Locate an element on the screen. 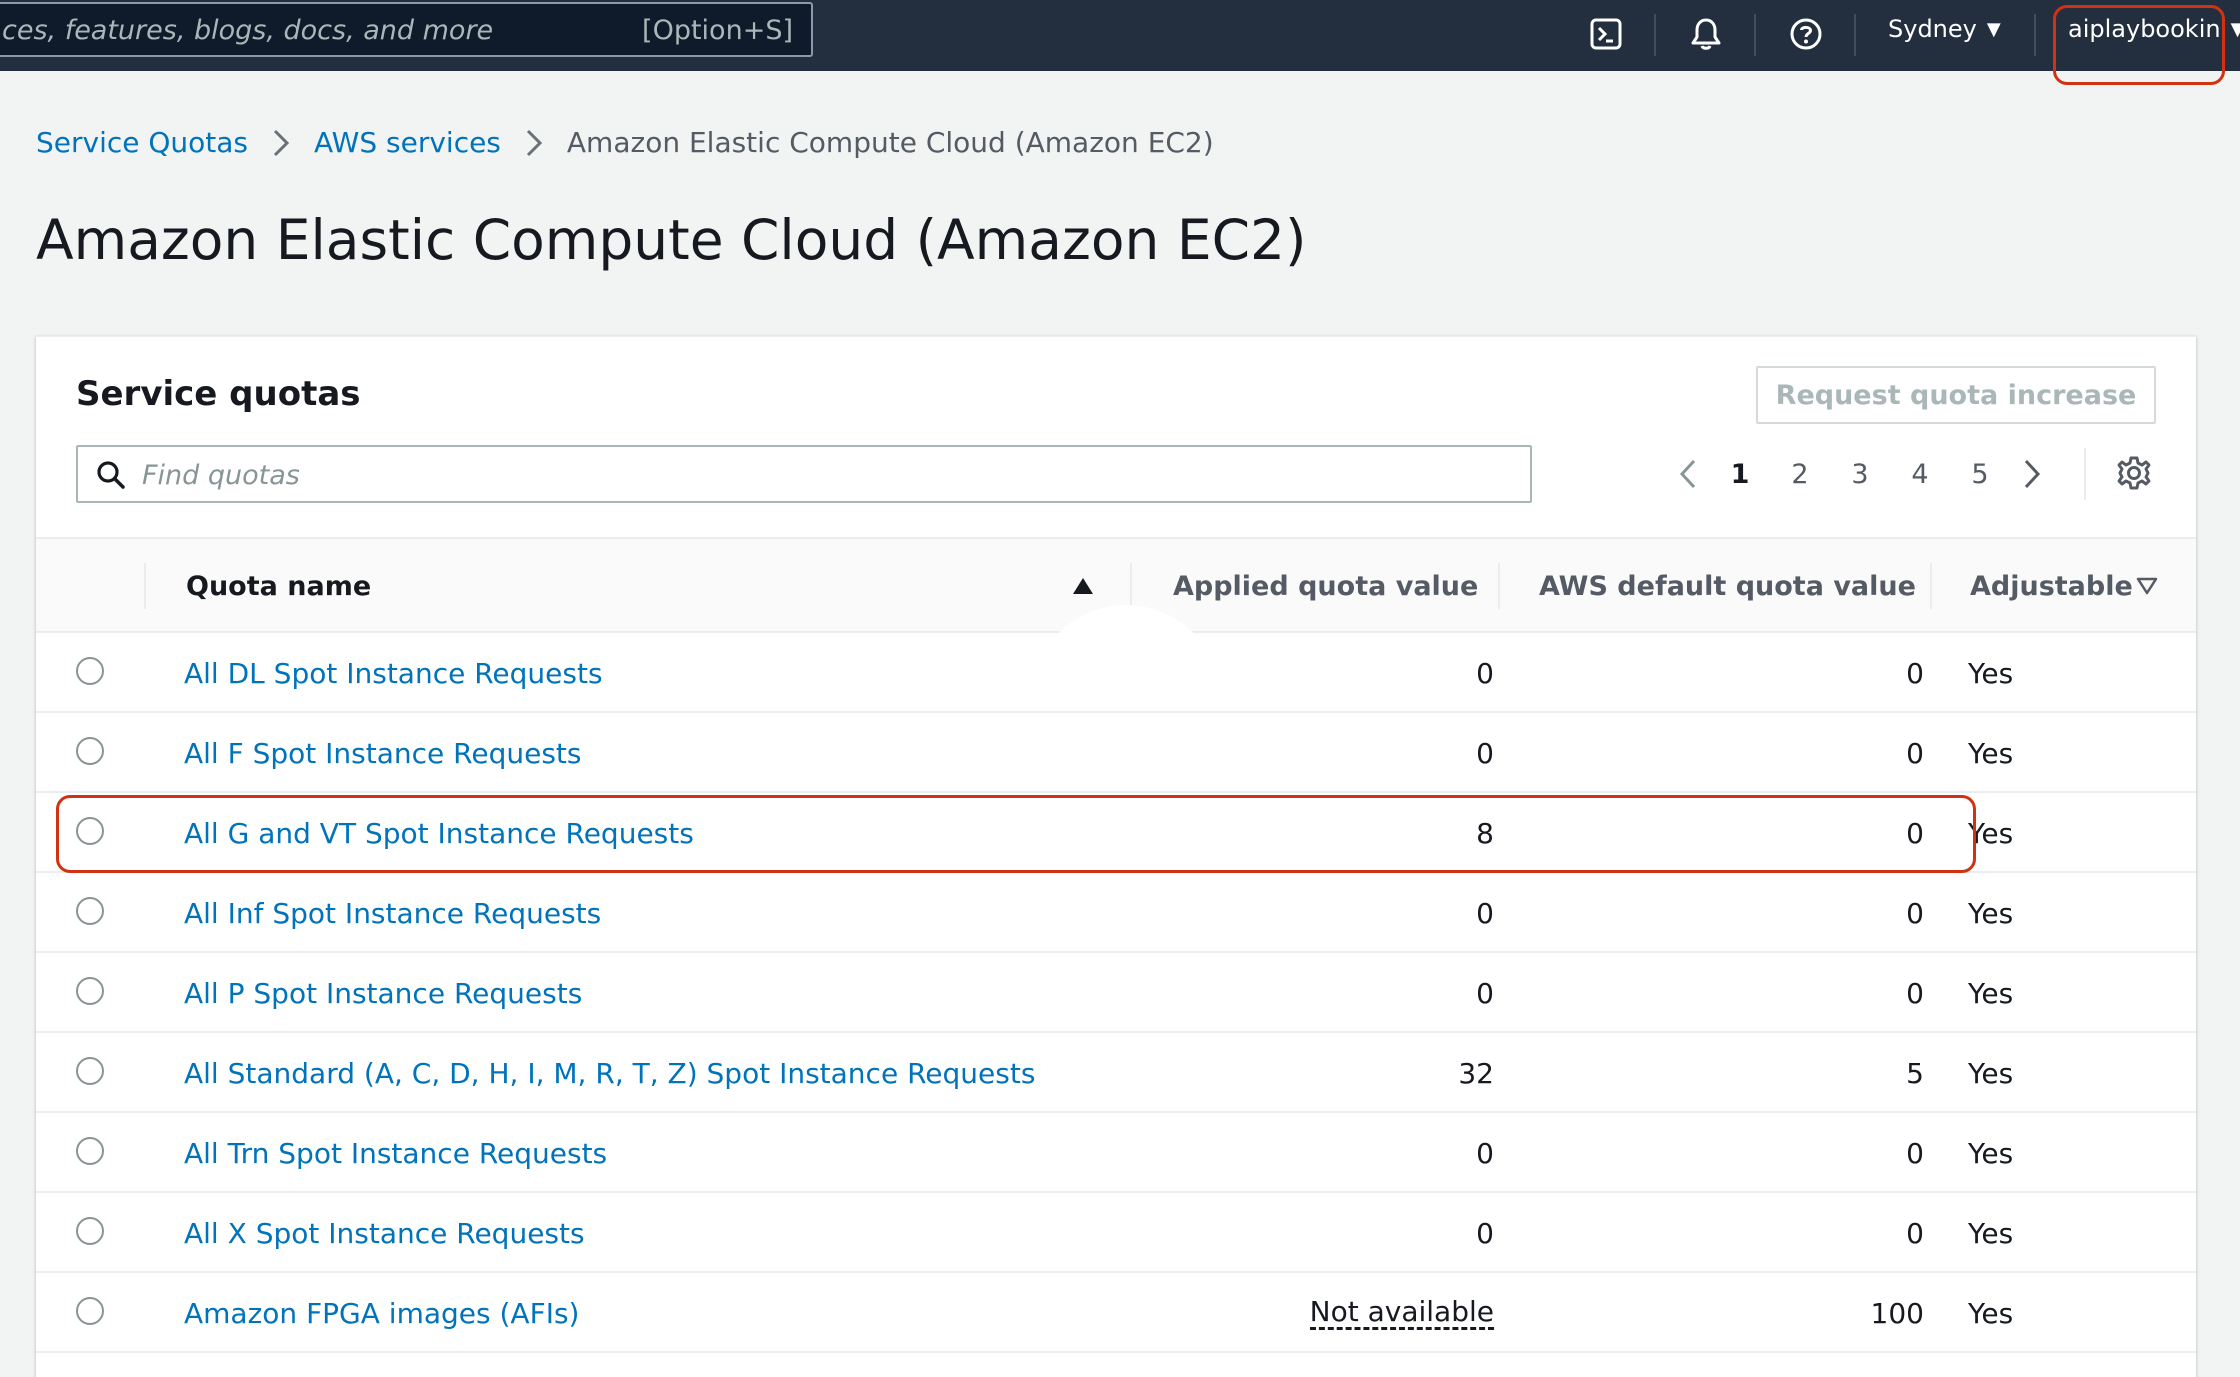  quota-name-link: All Inf Spot Instance Requests is located at coordinates (392, 913).